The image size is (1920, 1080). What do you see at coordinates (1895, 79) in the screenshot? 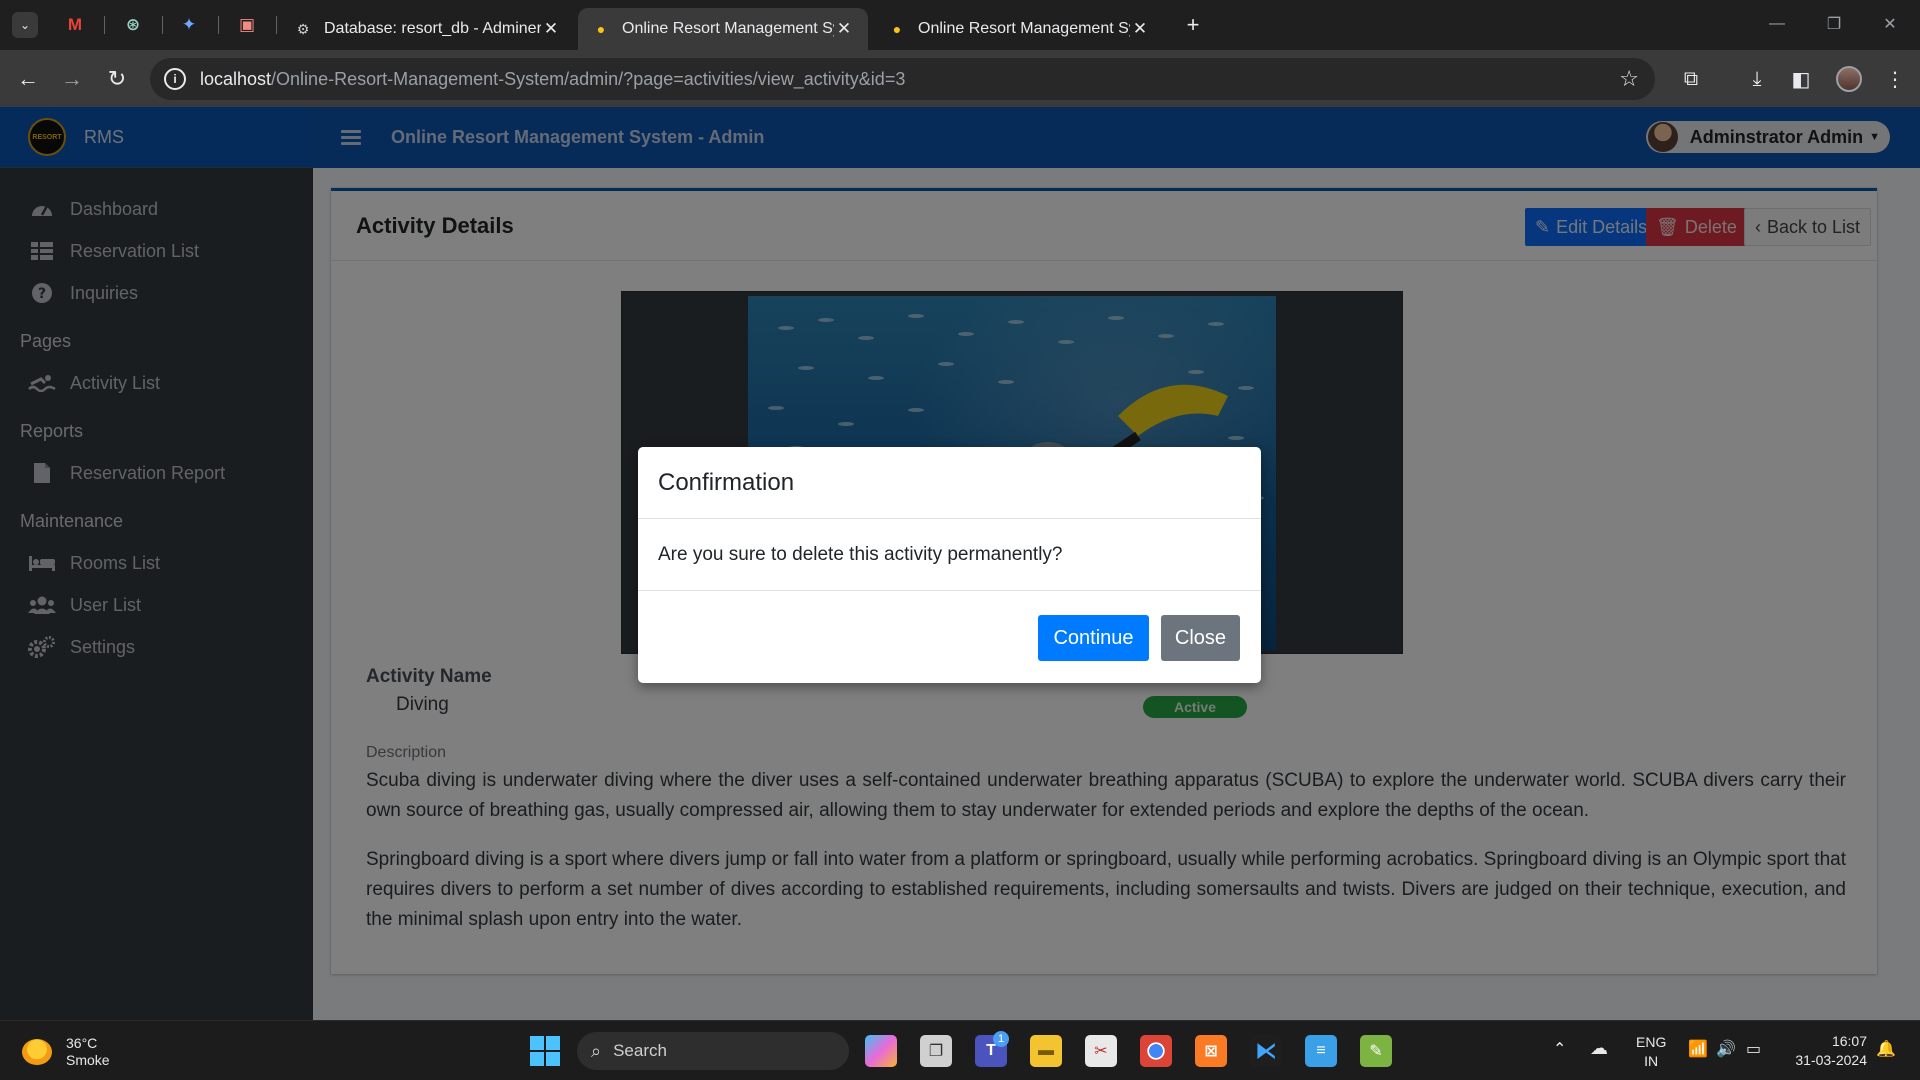
I see `menu-kebab-icon: ⋮` at bounding box center [1895, 79].